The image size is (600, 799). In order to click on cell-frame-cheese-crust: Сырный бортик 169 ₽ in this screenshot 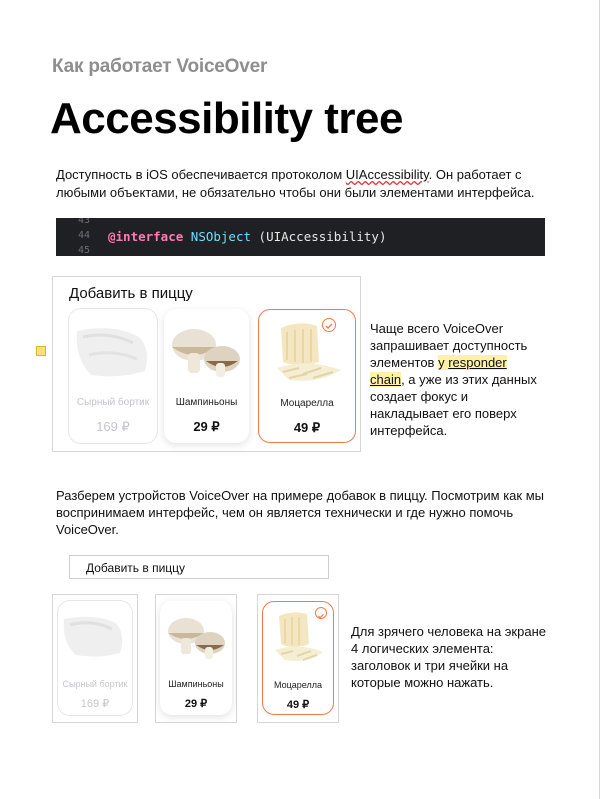, I will do `click(95, 658)`.